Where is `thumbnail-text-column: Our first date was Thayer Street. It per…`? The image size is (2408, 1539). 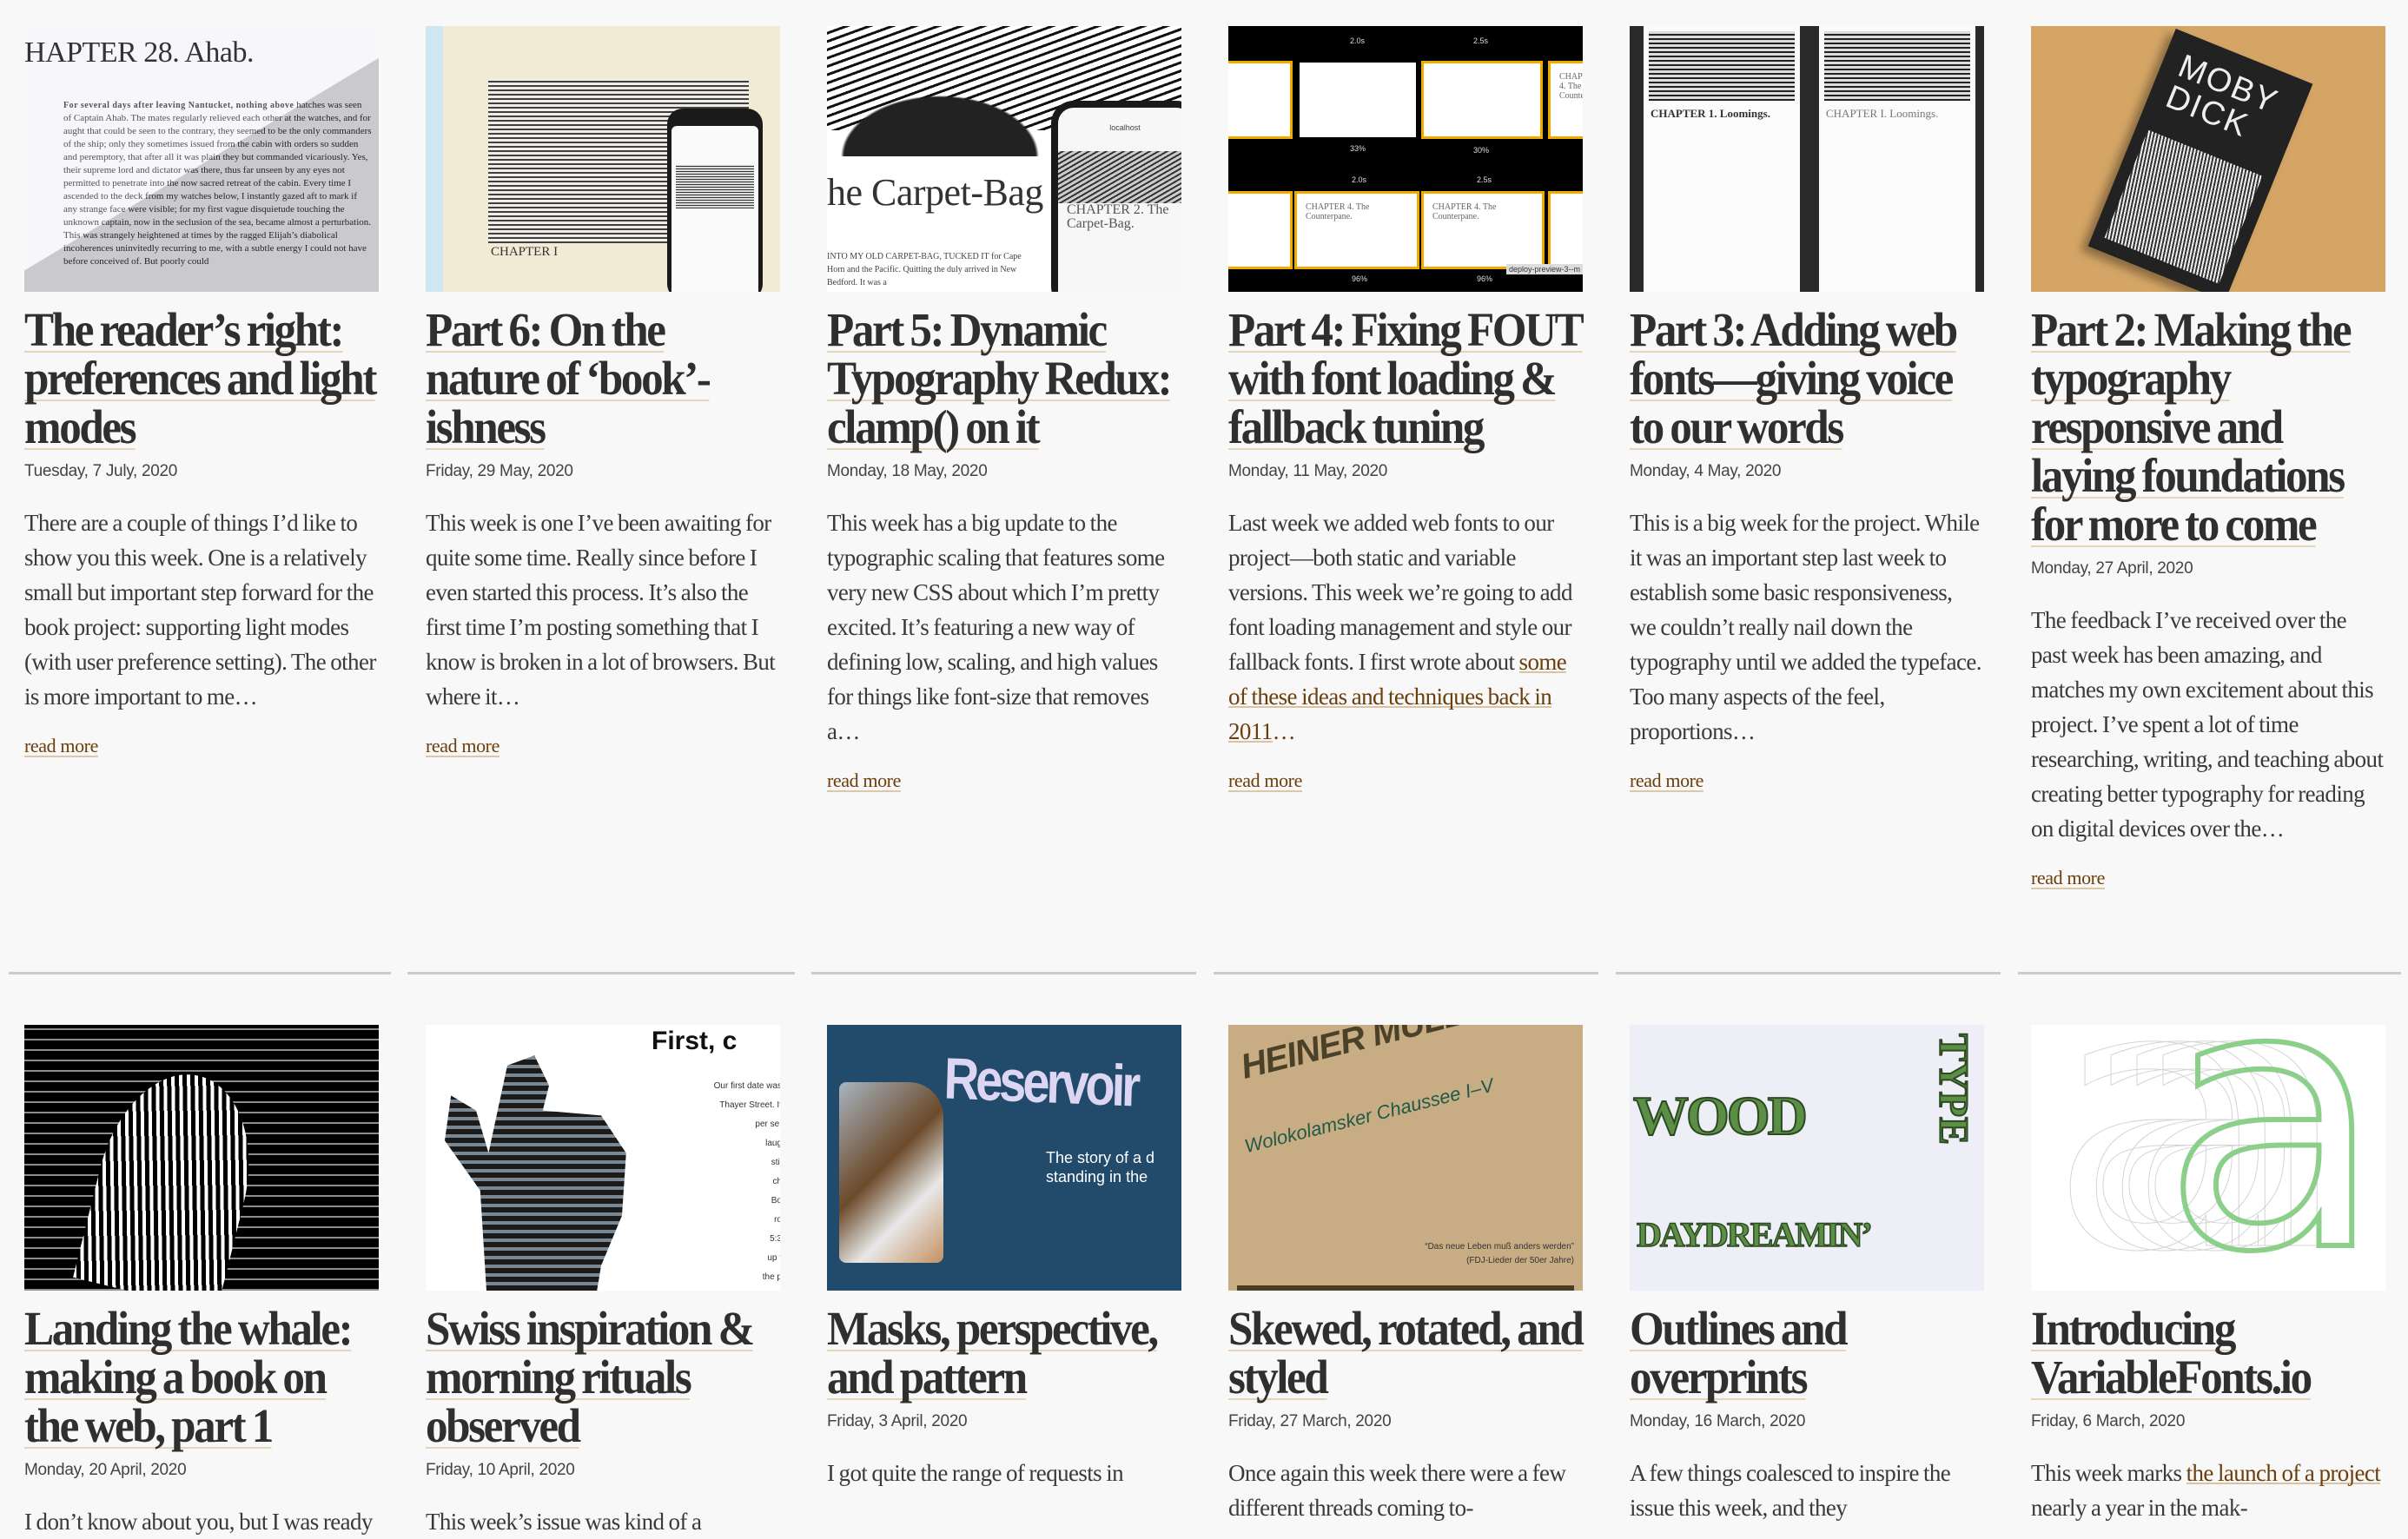 thumbnail-text-column: Our first date was Thayer Street. It per… is located at coordinates (712, 1182).